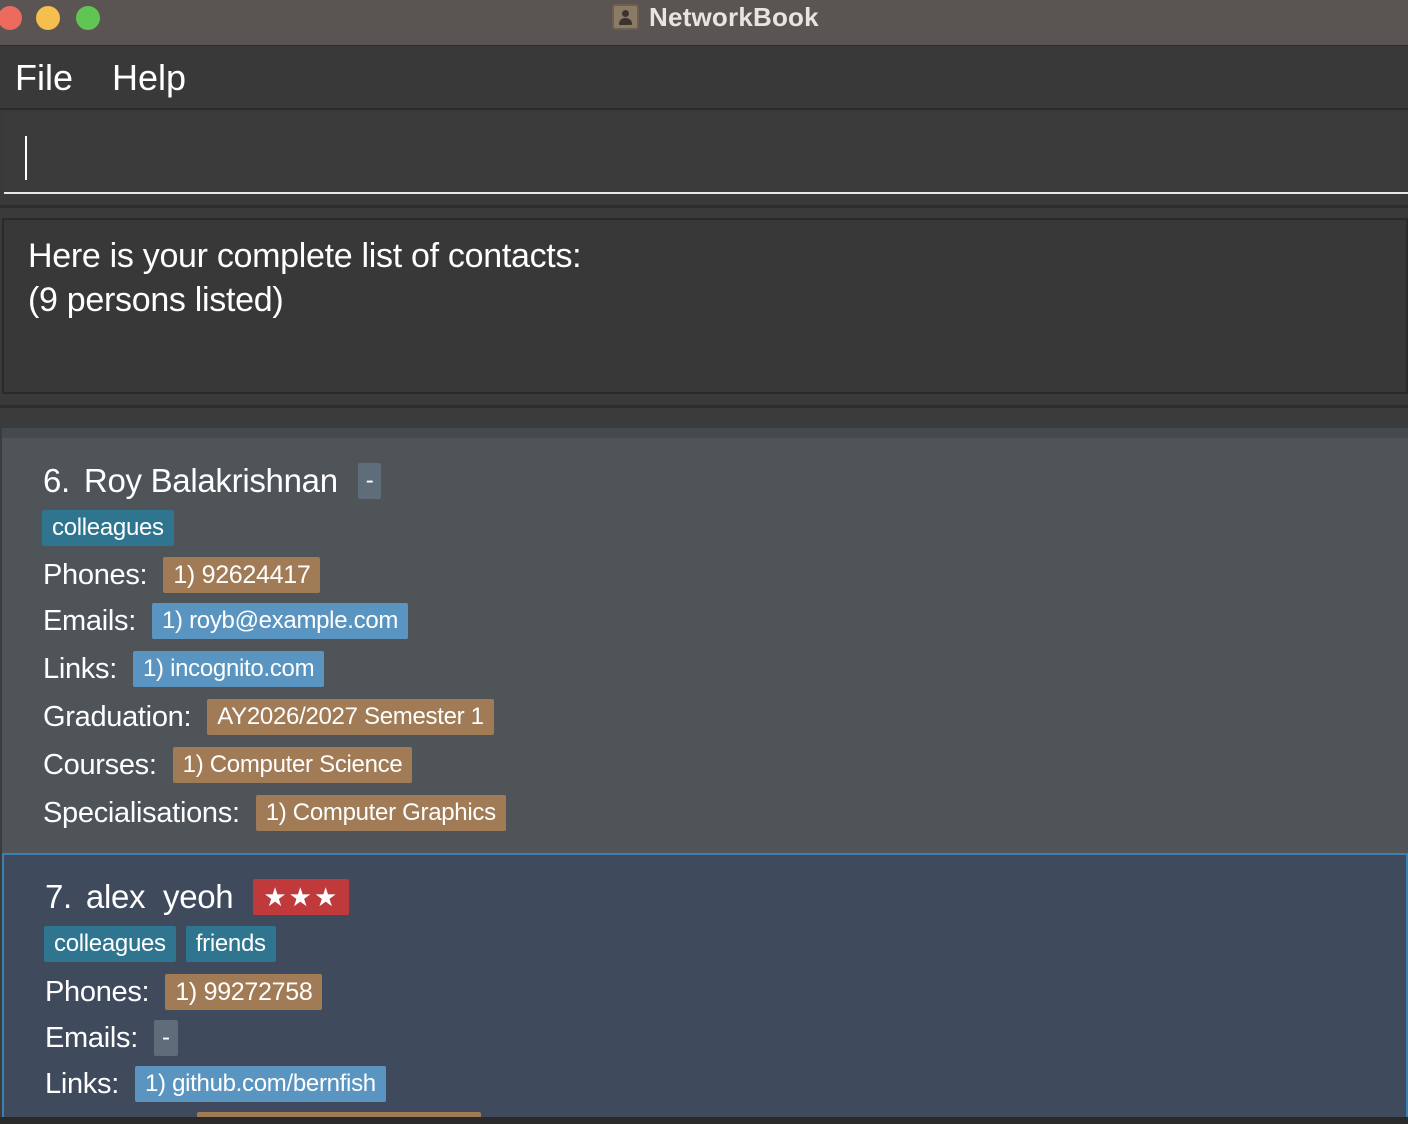 The height and width of the screenshot is (1124, 1408). I want to click on tags-row: colleagues, so click(113, 528).